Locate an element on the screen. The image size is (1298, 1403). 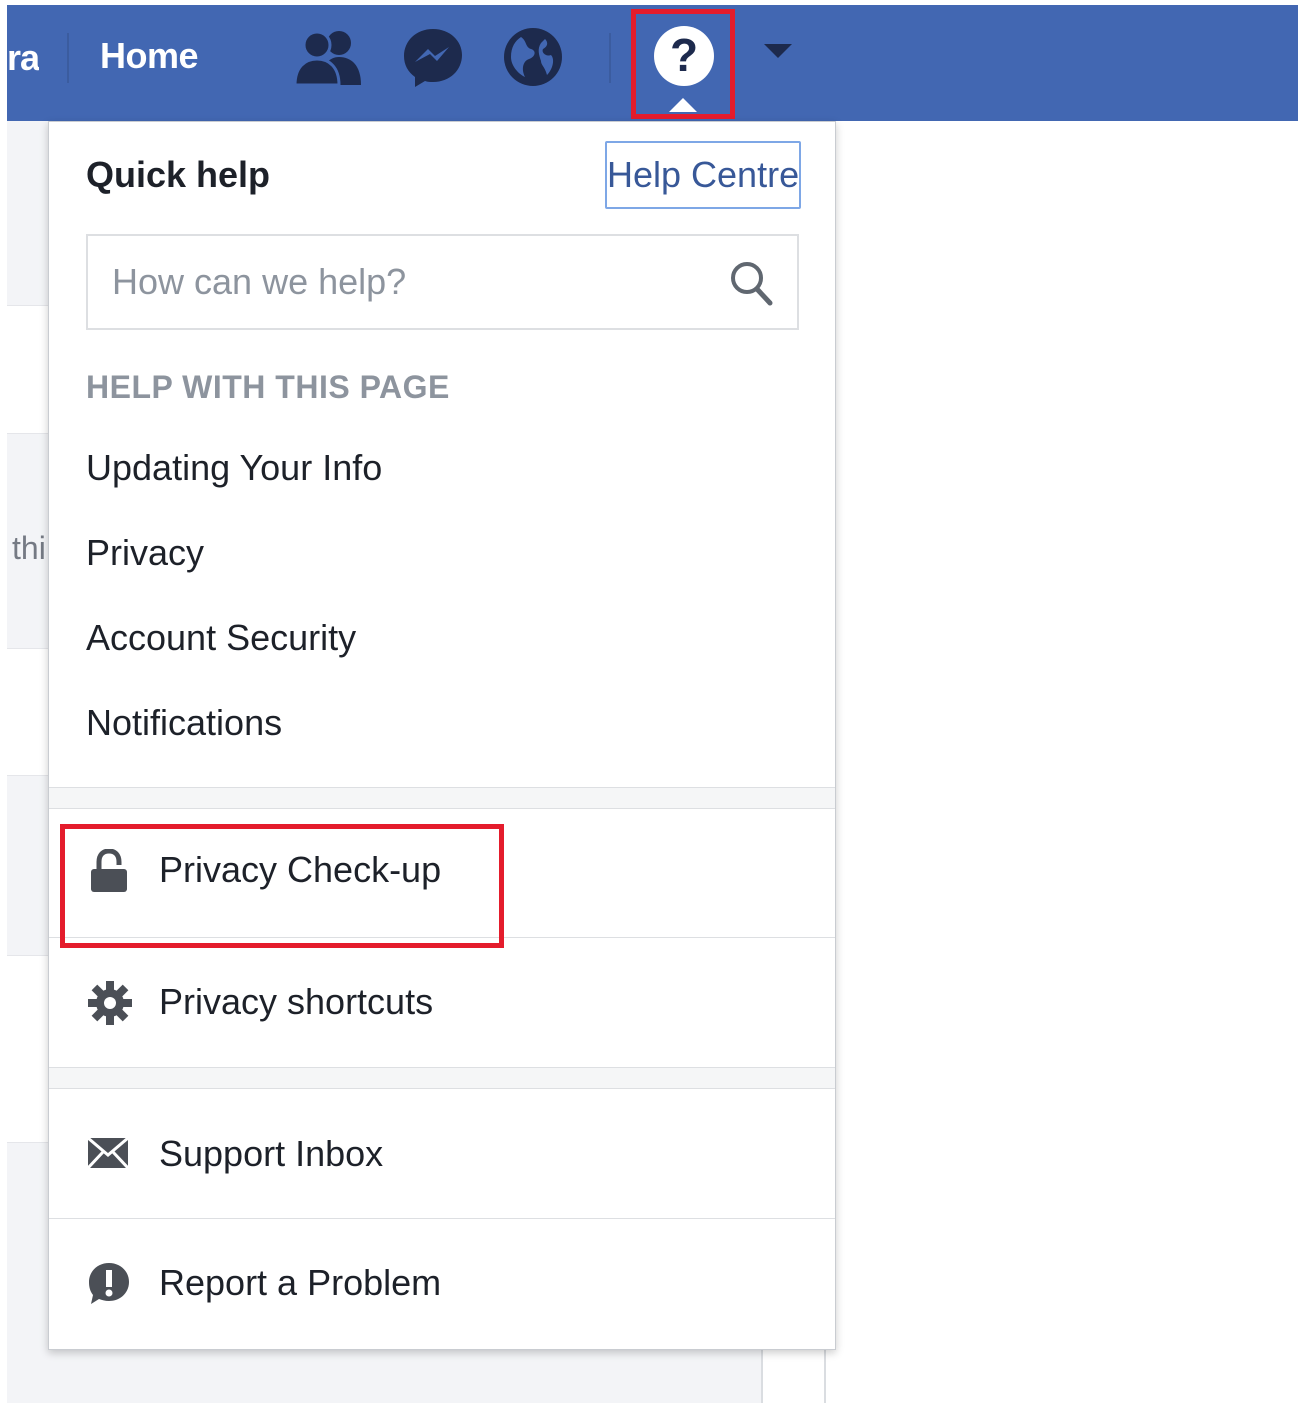
help-icon: ? is located at coordinates (684, 58).